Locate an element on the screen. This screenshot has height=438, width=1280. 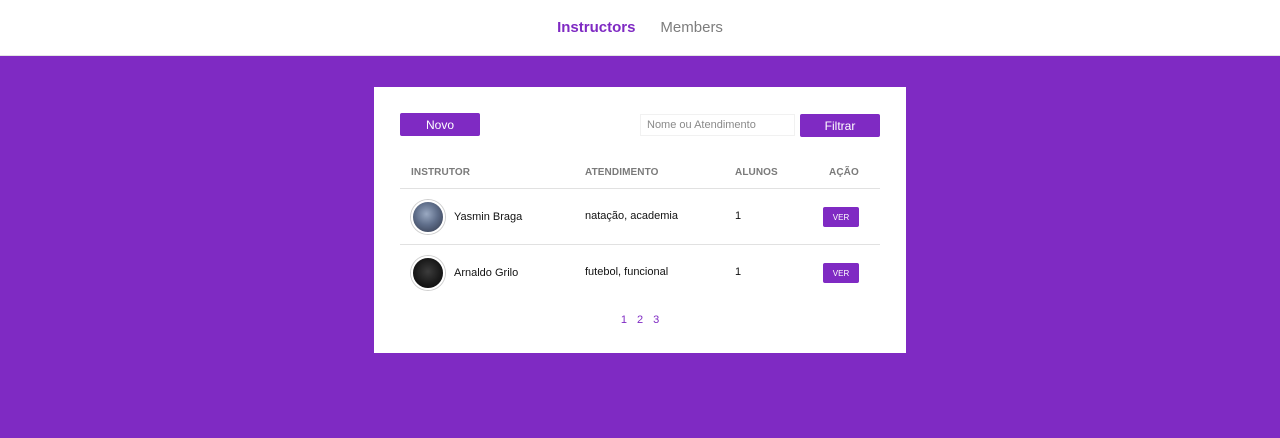
filter-button: Filtrar is located at coordinates (840, 125).